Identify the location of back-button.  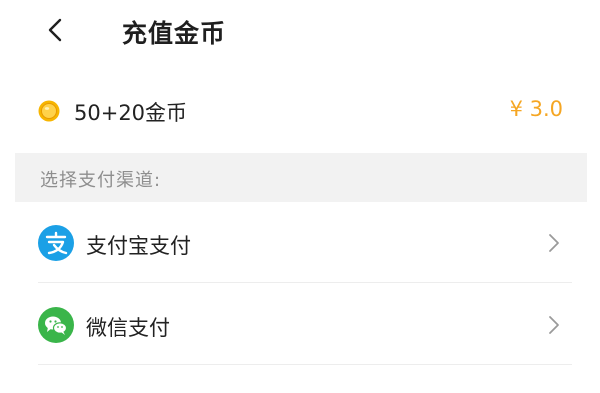
(56, 30).